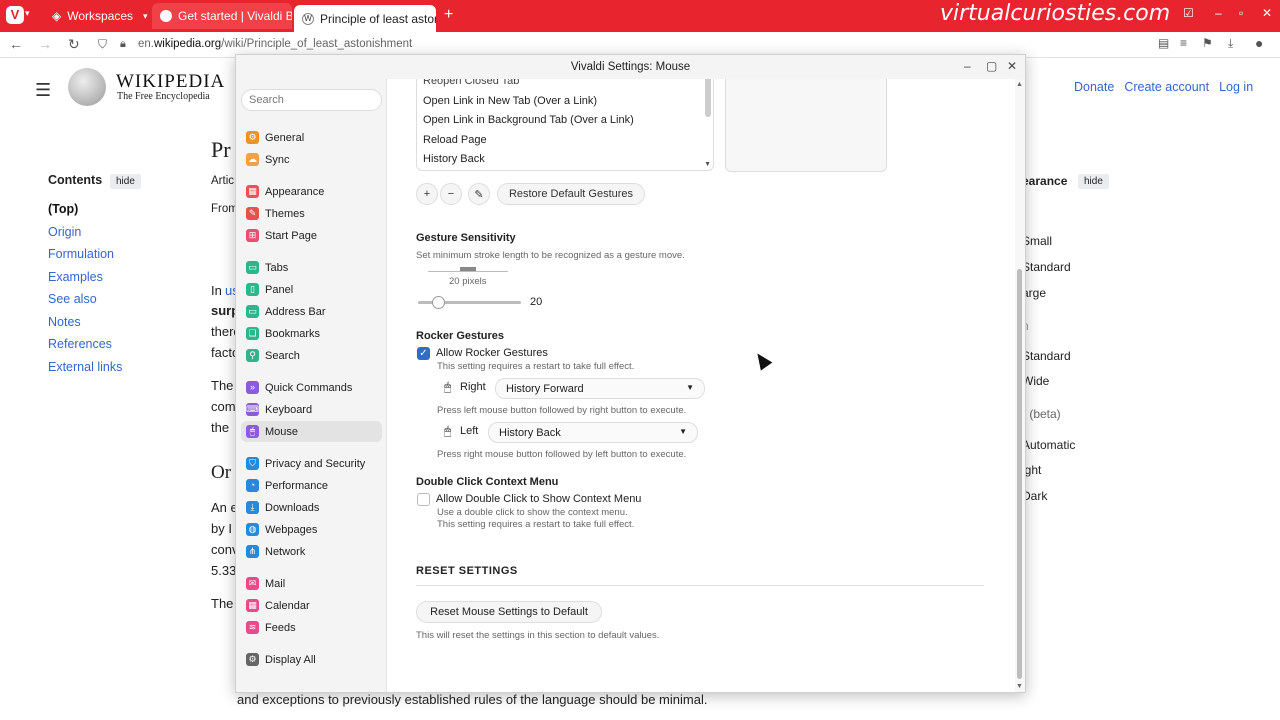 Image resolution: width=1280 pixels, height=720 pixels. I want to click on settings-scrollbar: ▲ ▼, so click(1020, 385).